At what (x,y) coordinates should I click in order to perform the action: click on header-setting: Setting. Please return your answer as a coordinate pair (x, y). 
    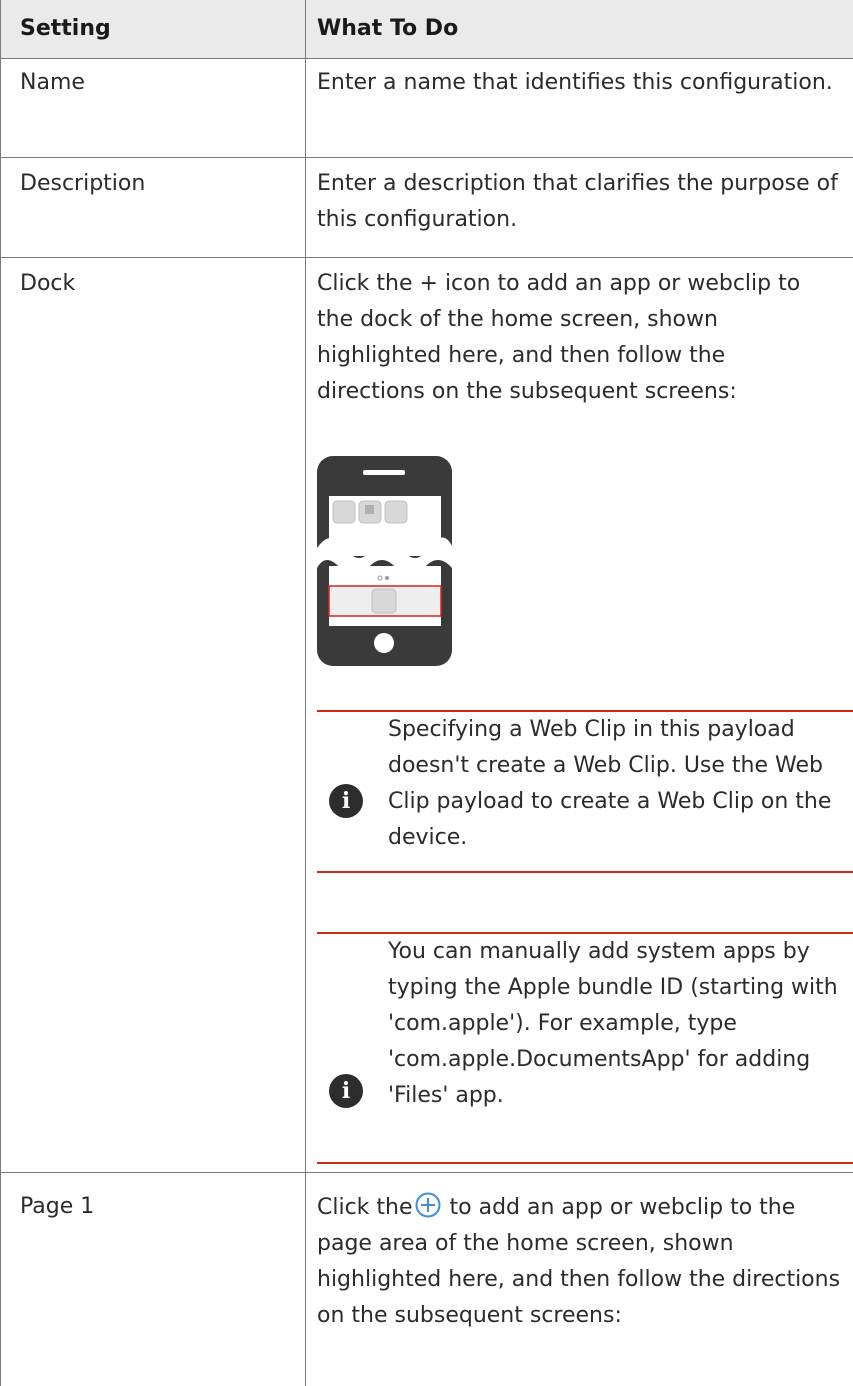
    Looking at the image, I should click on (65, 28).